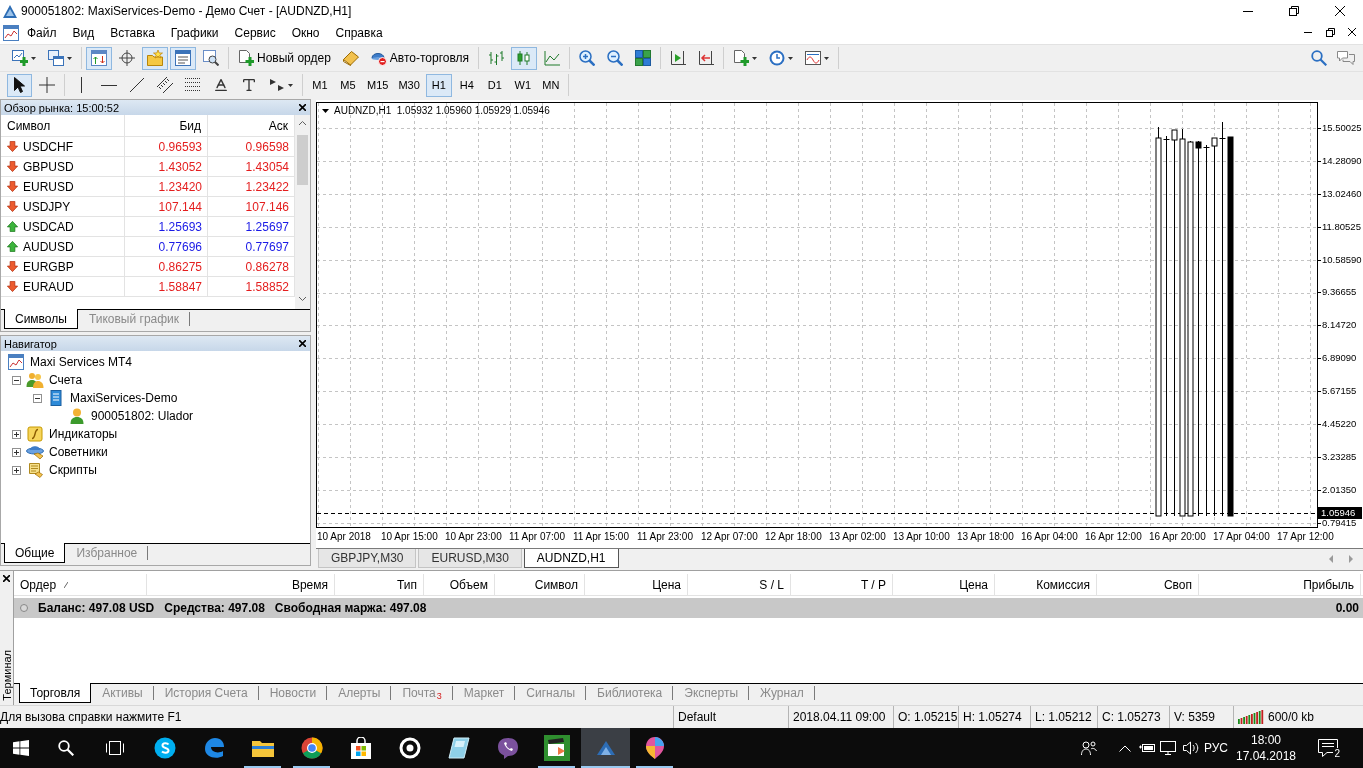 This screenshot has height=768, width=1363. What do you see at coordinates (194, 33) in the screenshot?
I see `menu-item: Графики` at bounding box center [194, 33].